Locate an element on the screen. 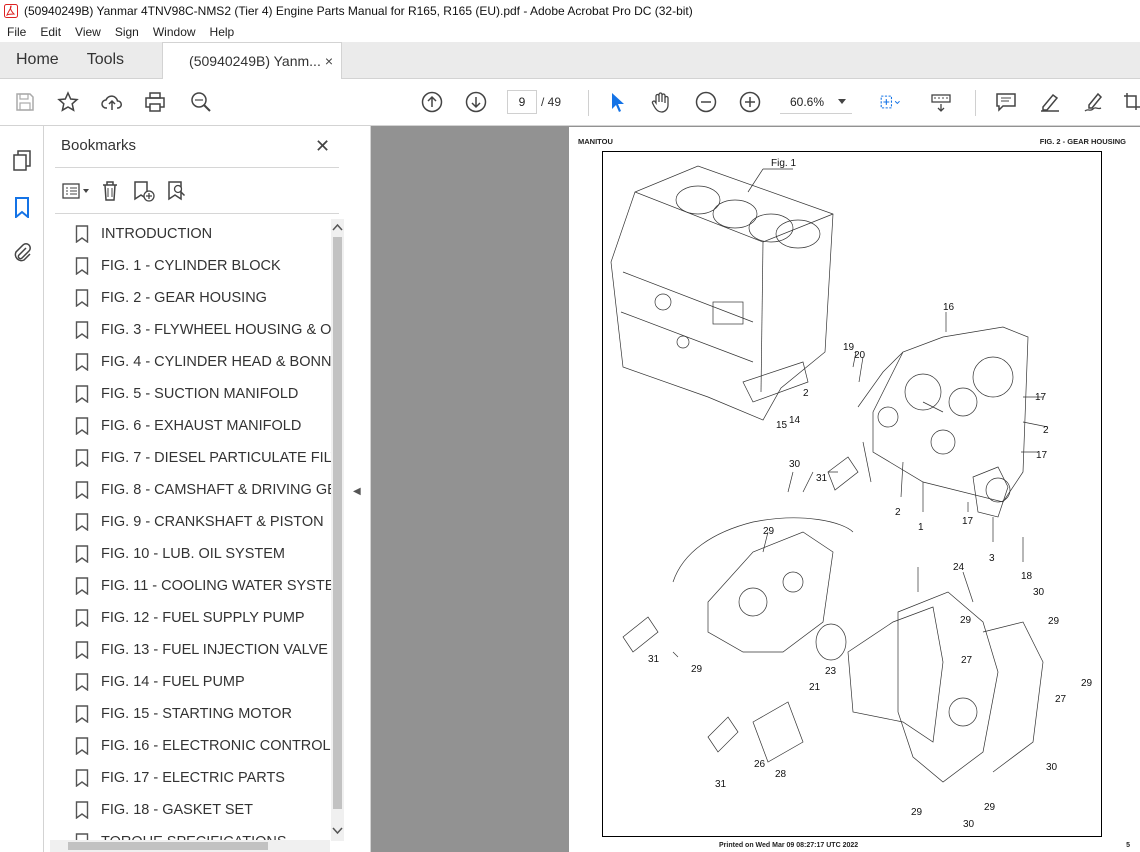 This screenshot has height=852, width=1140. page-number-input: 9 is located at coordinates (522, 102).